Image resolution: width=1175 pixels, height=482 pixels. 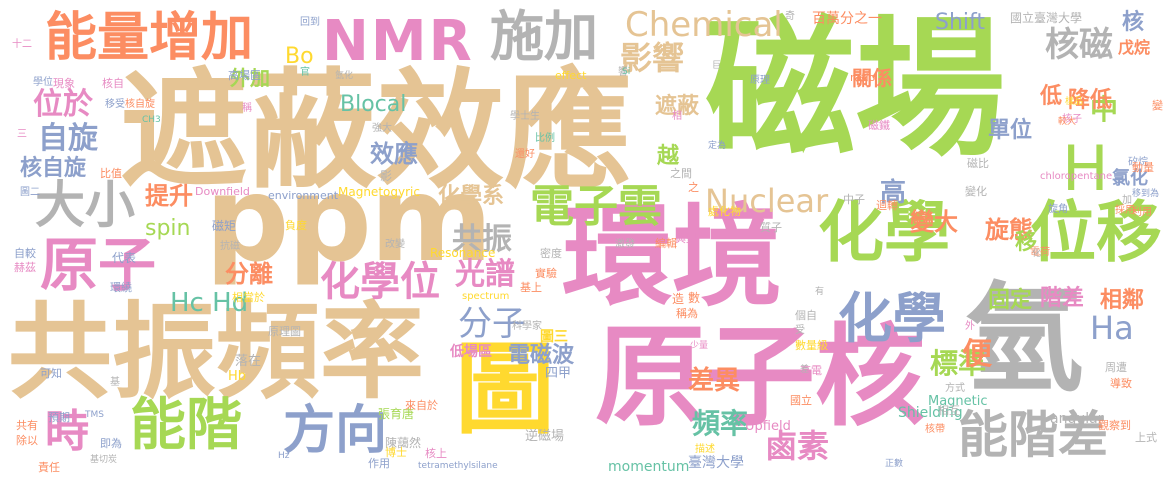 I want to click on word: 百萬分之一, so click(x=847, y=19).